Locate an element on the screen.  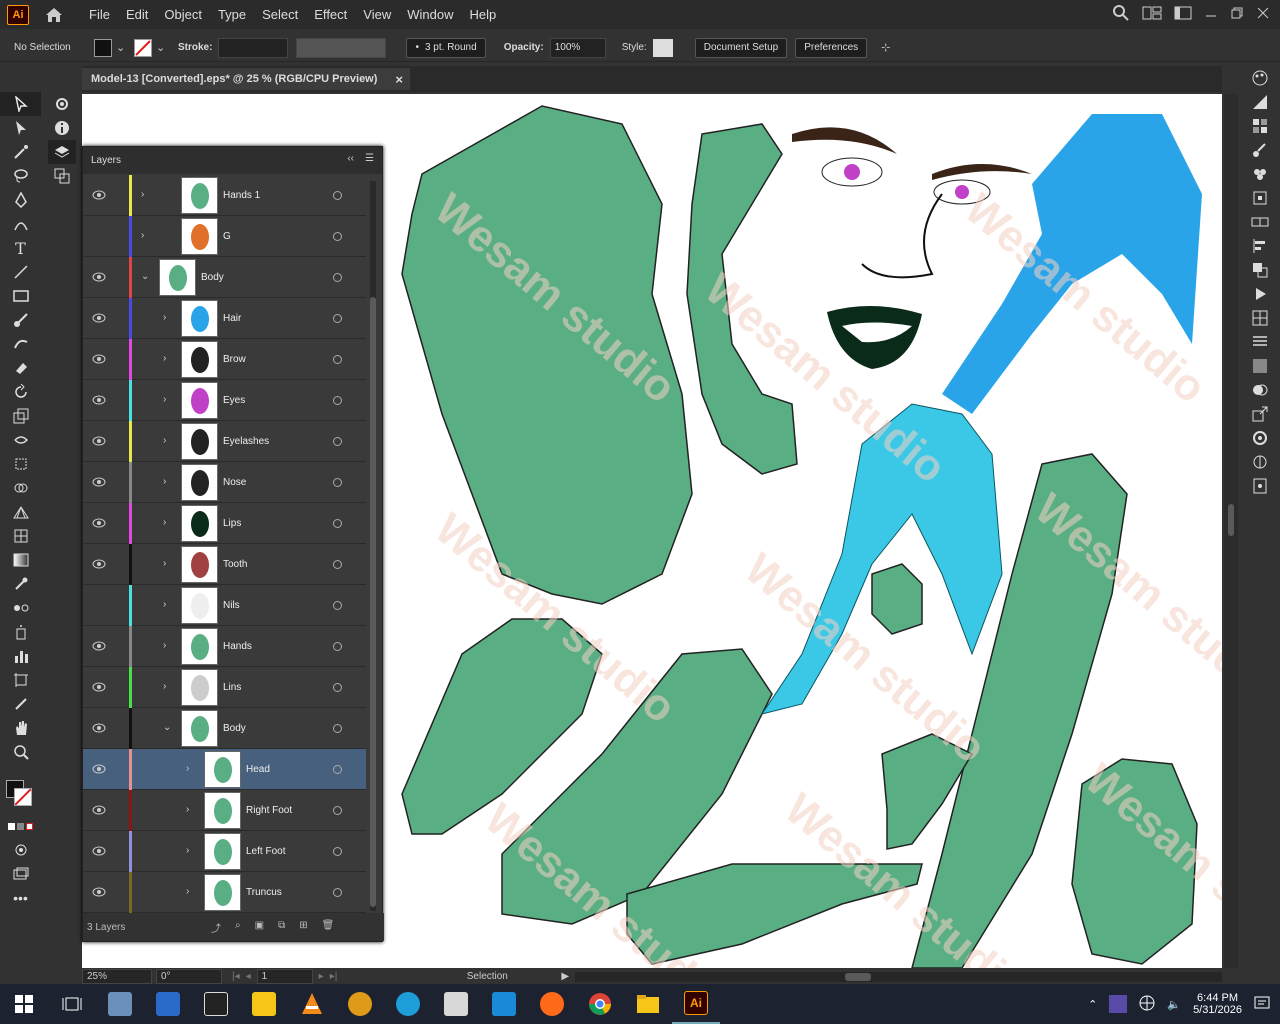
scale-tool-icon is located at coordinates (20, 416).